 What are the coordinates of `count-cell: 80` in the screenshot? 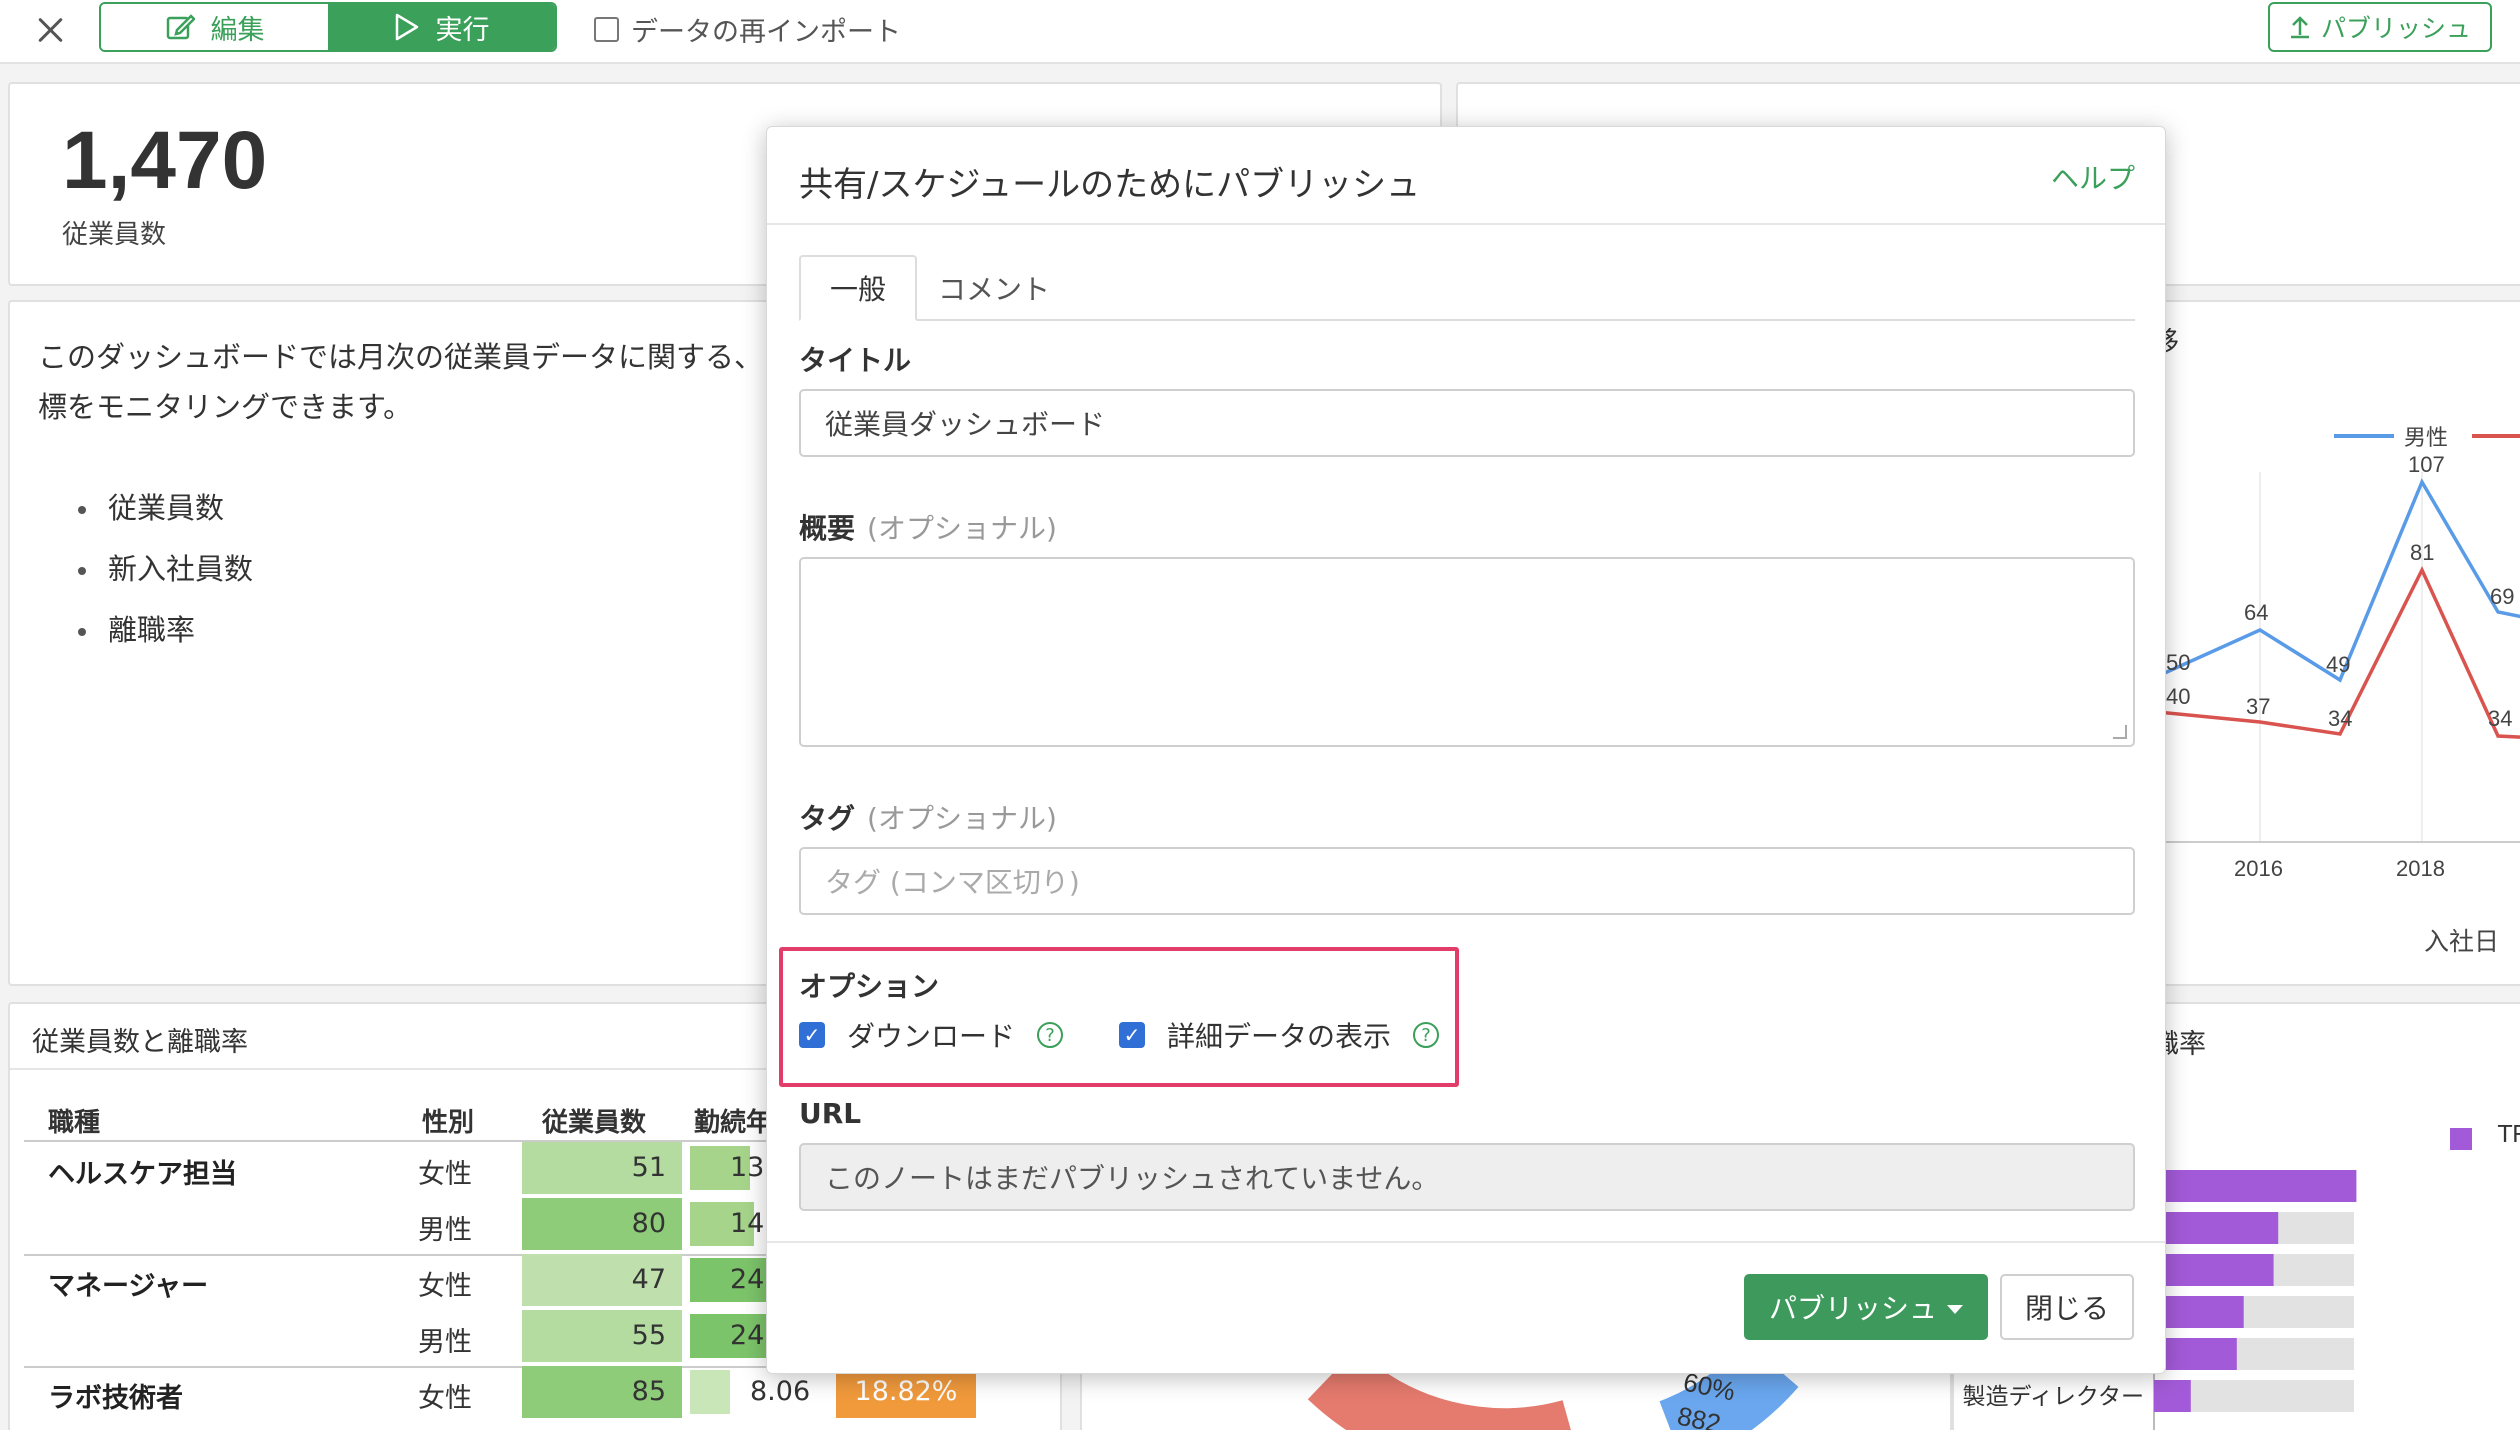 It's located at (602, 1224).